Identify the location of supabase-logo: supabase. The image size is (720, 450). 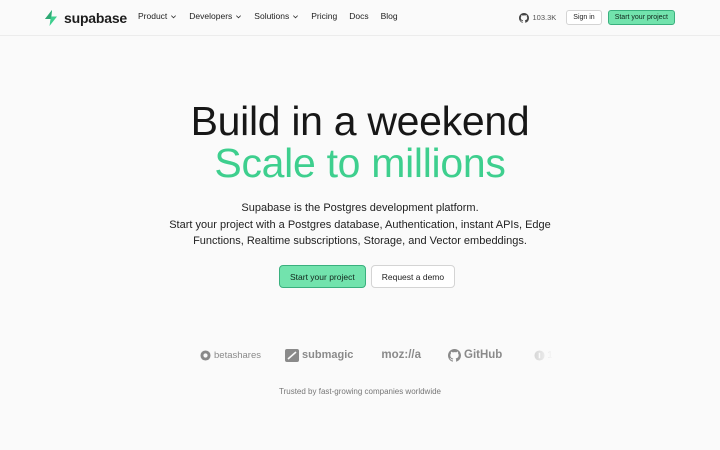
(85, 18).